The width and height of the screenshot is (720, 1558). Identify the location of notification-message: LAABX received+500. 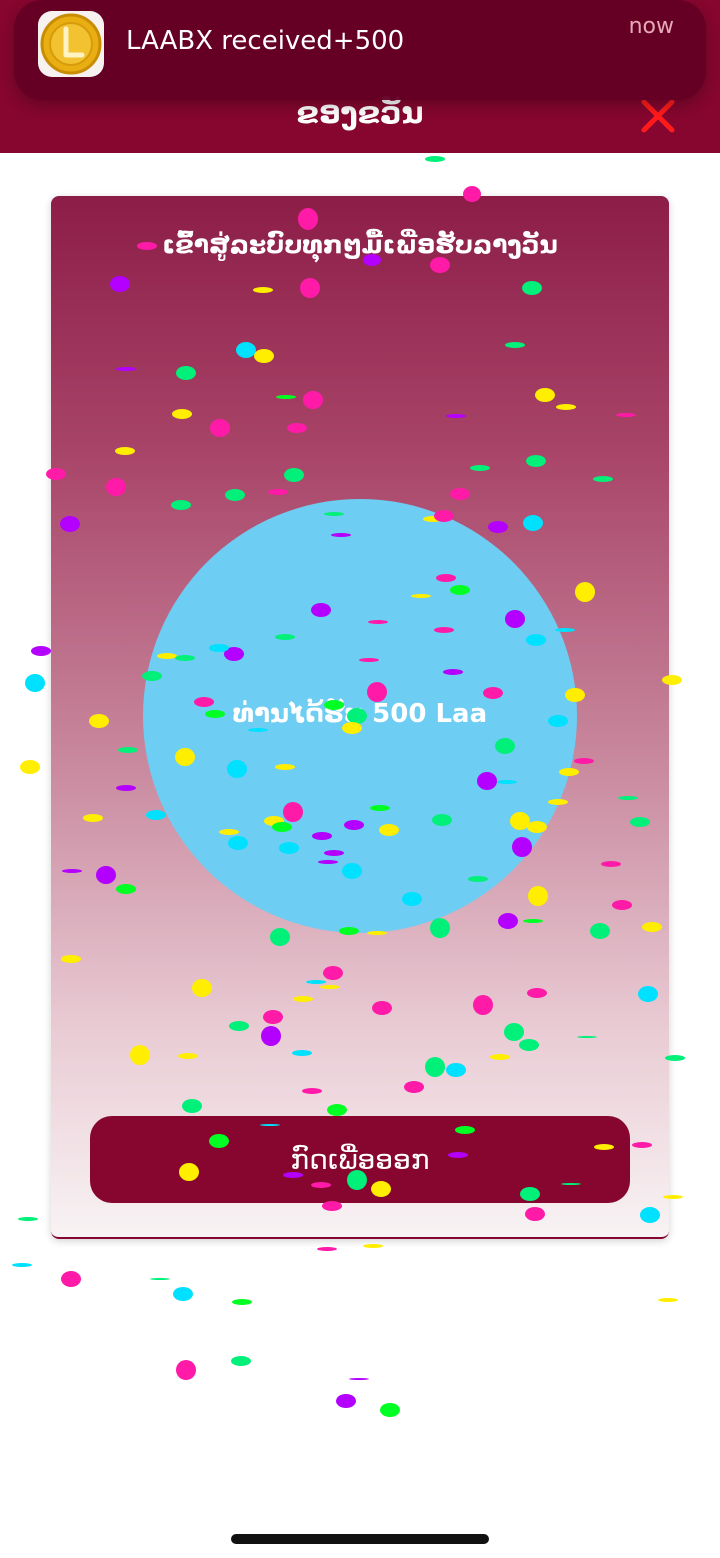
(265, 41).